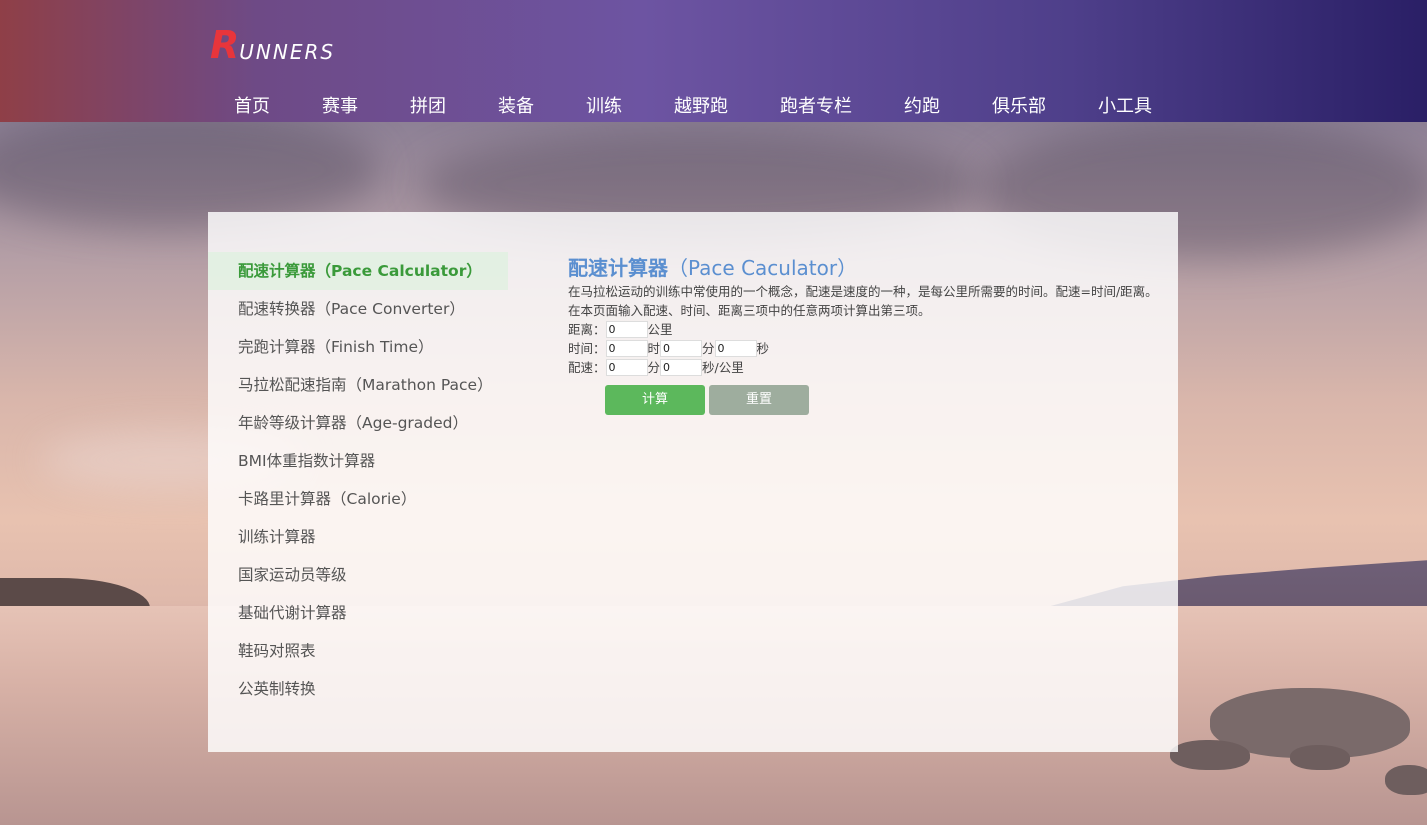  I want to click on nav-item-trail-running: 越野跑, so click(701, 105).